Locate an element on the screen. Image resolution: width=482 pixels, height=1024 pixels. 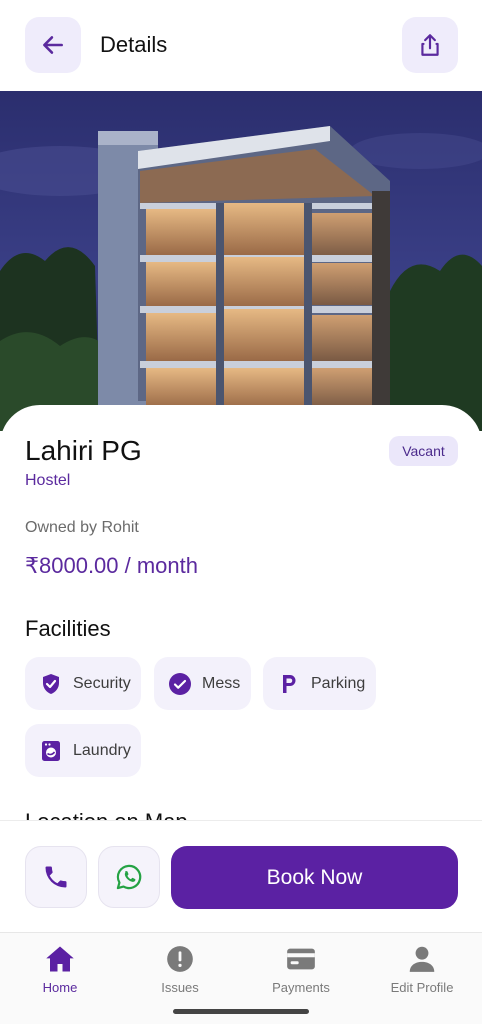
whatsapp-icon is located at coordinates (129, 877).